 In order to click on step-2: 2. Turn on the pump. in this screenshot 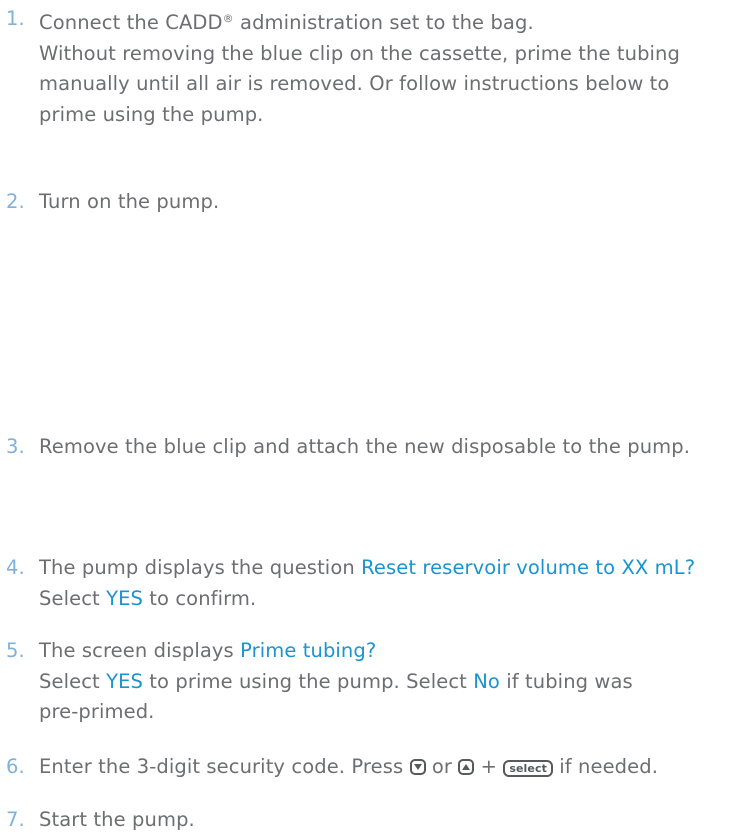, I will do `click(374, 202)`.